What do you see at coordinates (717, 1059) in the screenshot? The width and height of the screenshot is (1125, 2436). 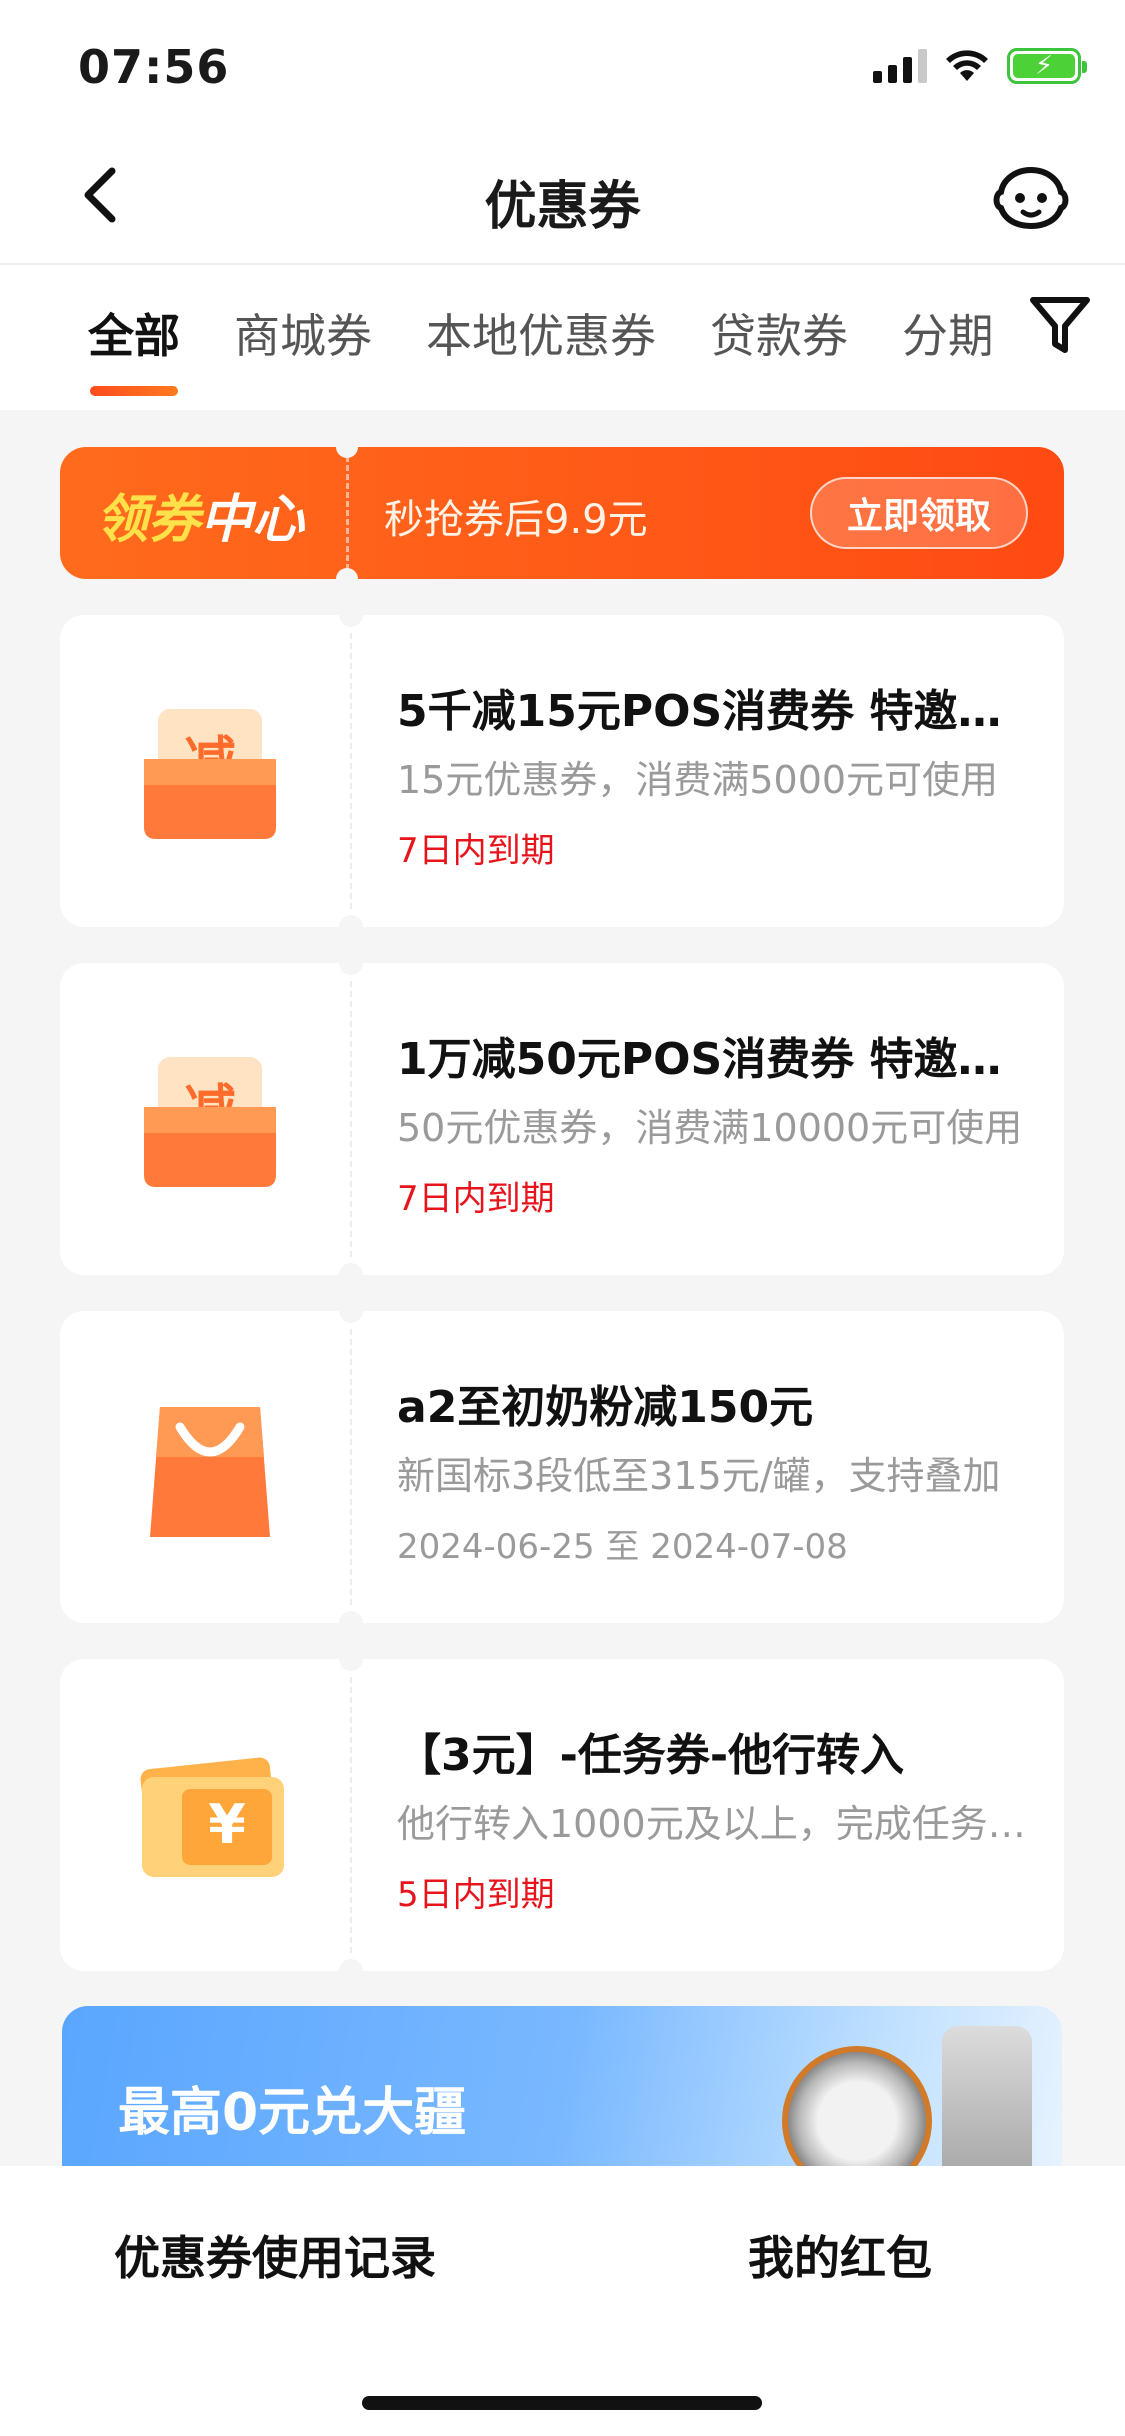 I see `coupon-title: 1万减50元POS消费券 特邀客户专享` at bounding box center [717, 1059].